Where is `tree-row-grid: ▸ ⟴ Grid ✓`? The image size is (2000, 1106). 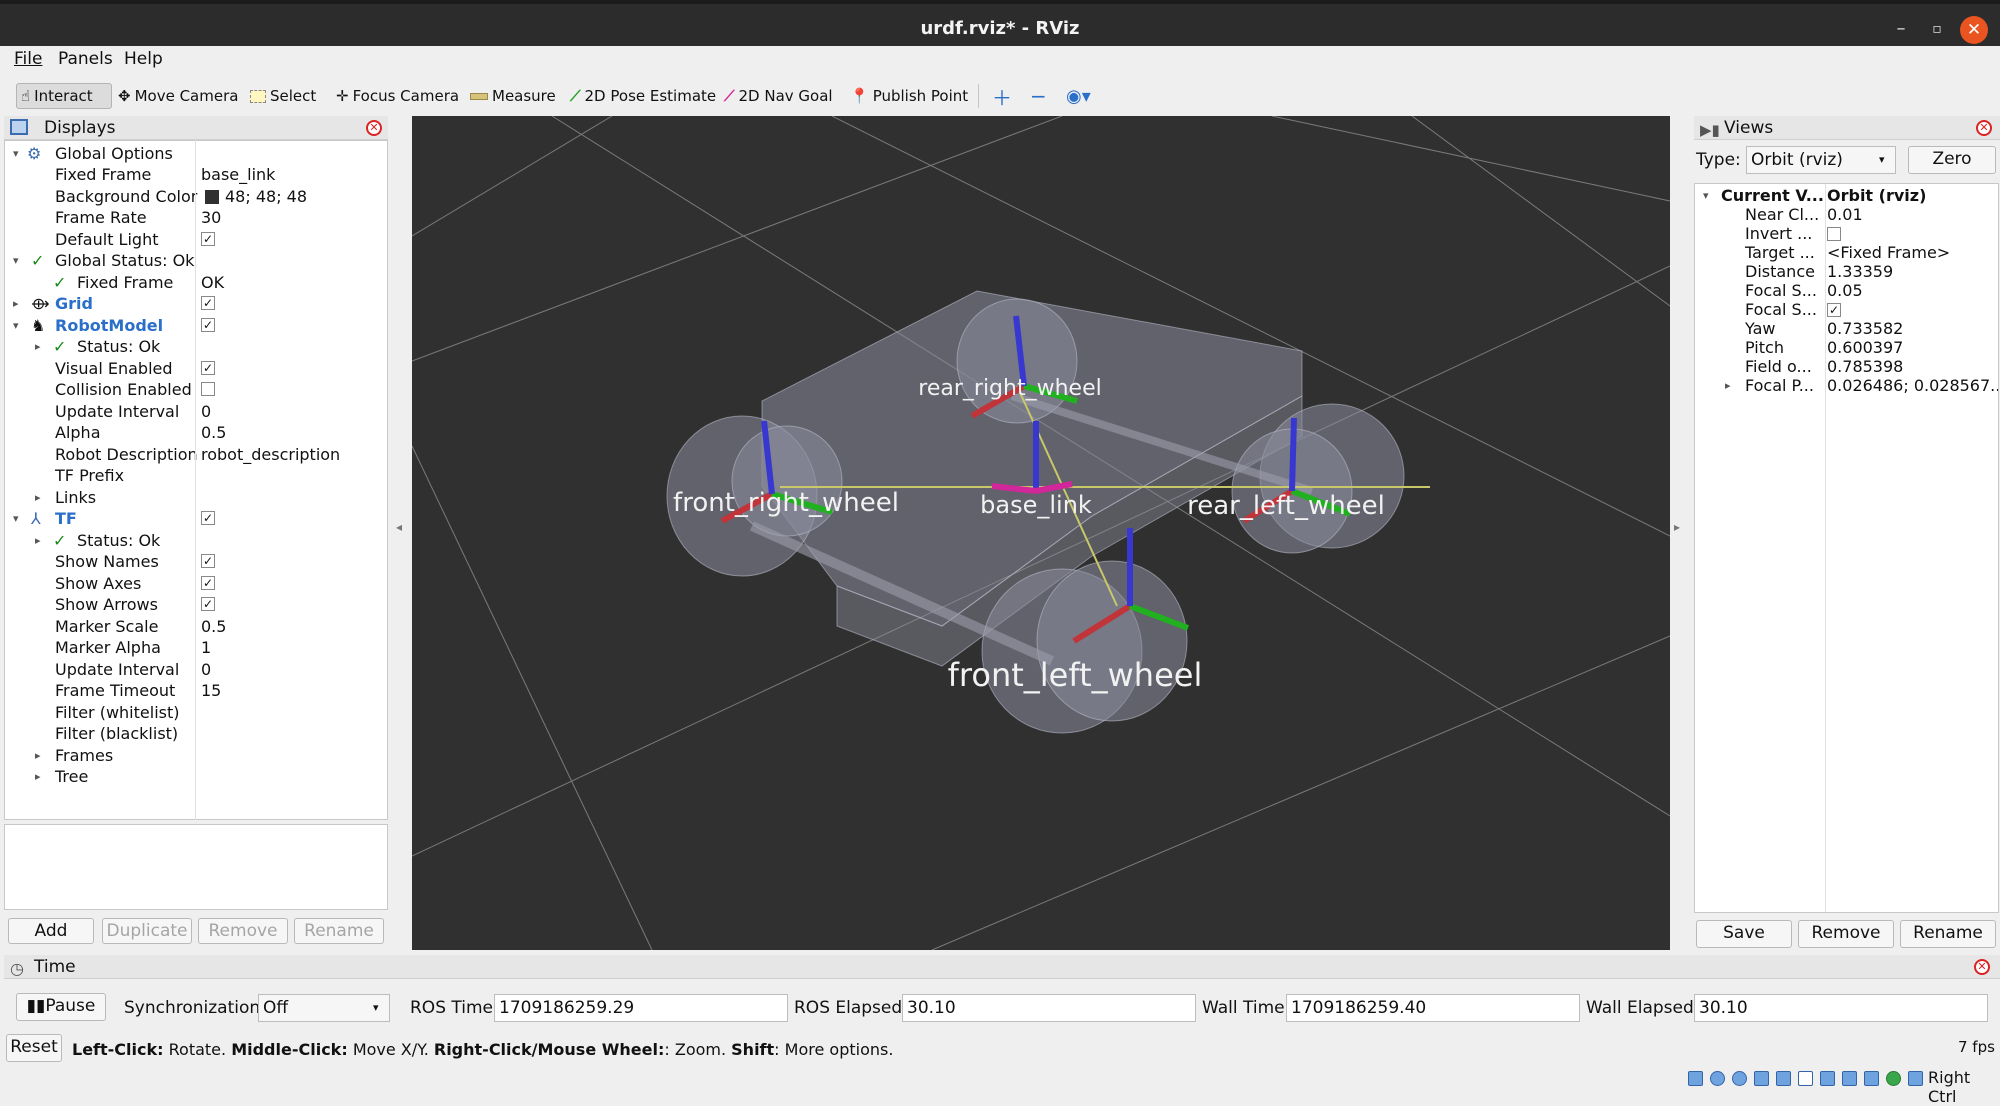 tree-row-grid: ▸ ⟴ Grid ✓ is located at coordinates (196, 303).